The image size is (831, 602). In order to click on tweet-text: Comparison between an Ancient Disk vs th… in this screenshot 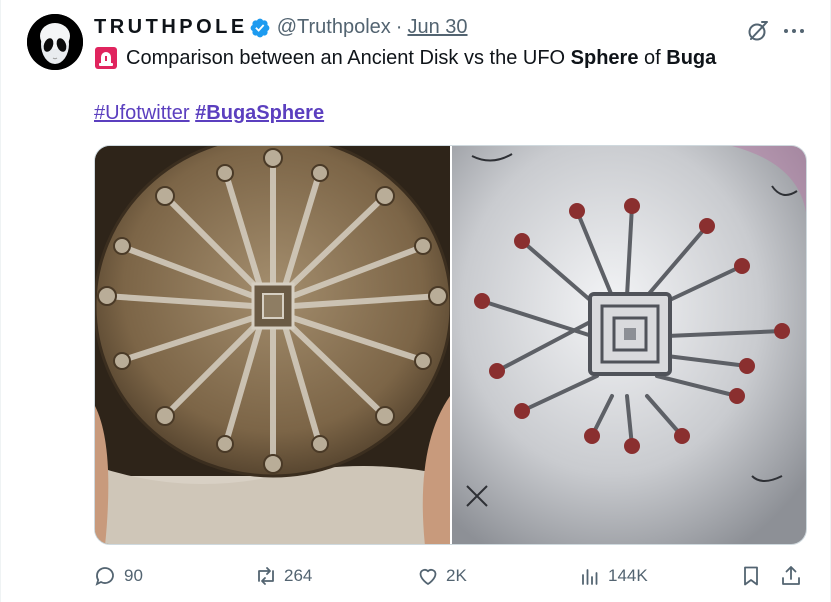, I will do `click(405, 58)`.